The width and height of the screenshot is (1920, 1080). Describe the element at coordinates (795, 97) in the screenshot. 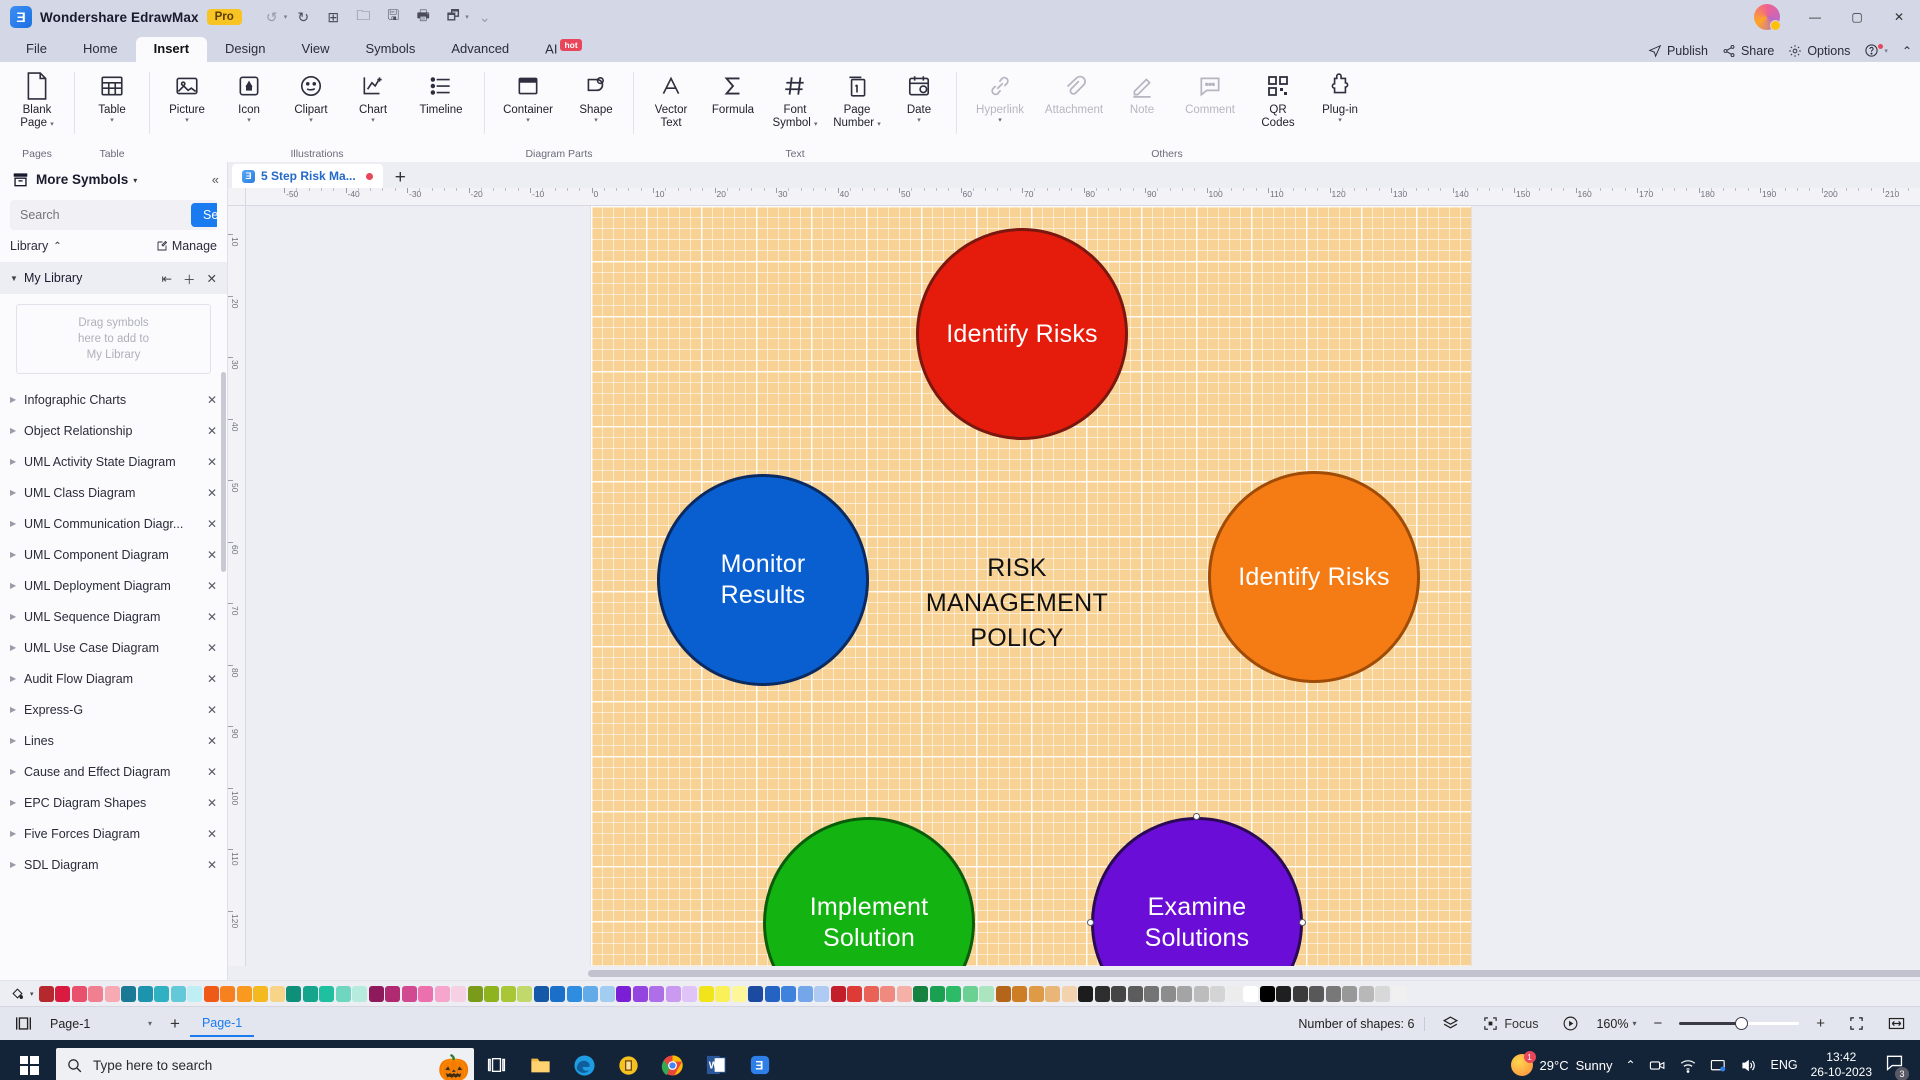

I see `font-symbol-button: Font Symbol ▾` at that location.